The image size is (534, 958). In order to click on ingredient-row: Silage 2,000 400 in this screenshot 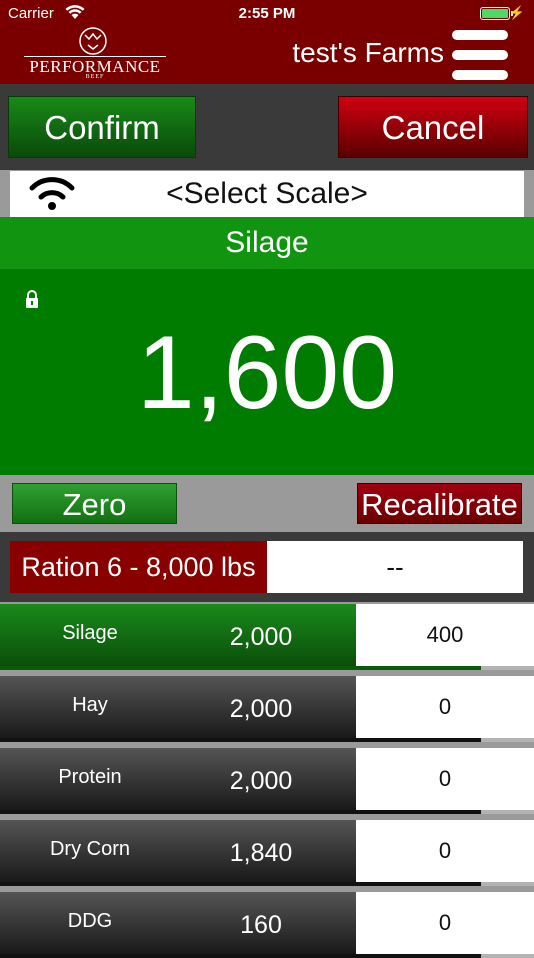, I will do `click(267, 637)`.